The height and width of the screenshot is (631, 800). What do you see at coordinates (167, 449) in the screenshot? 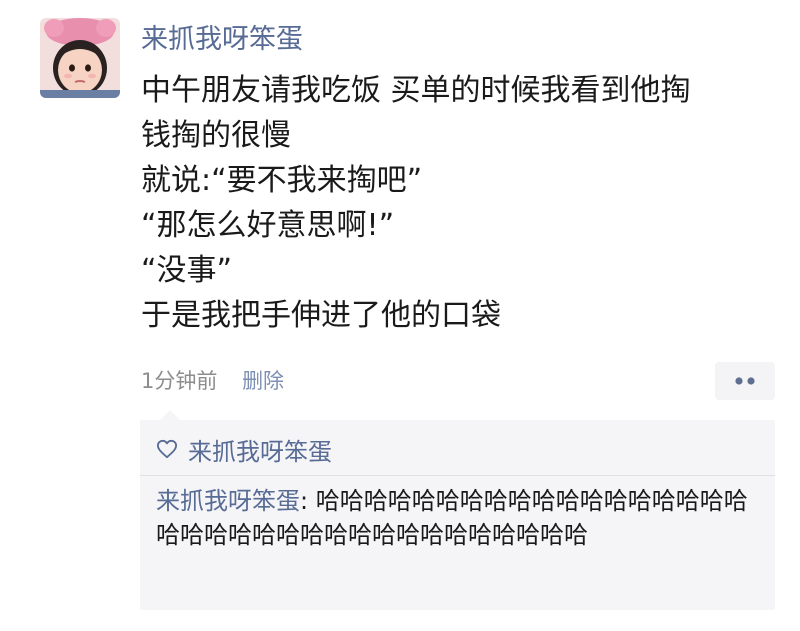
I see `heart-outline-icon` at bounding box center [167, 449].